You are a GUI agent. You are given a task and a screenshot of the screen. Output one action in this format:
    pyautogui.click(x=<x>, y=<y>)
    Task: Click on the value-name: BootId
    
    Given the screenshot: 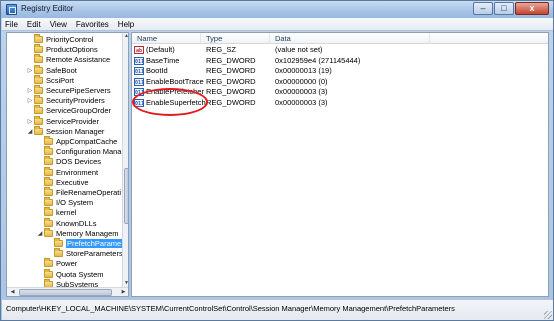 What is the action you would take?
    pyautogui.click(x=157, y=71)
    